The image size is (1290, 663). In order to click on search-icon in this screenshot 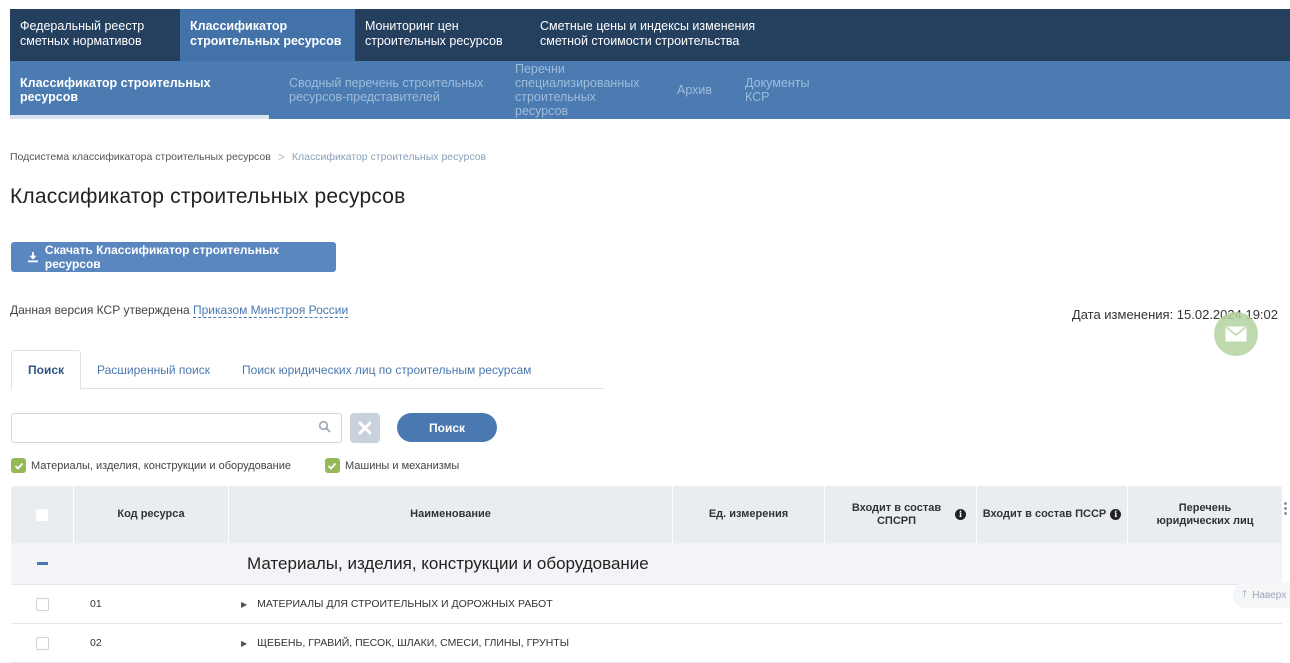, I will do `click(325, 427)`.